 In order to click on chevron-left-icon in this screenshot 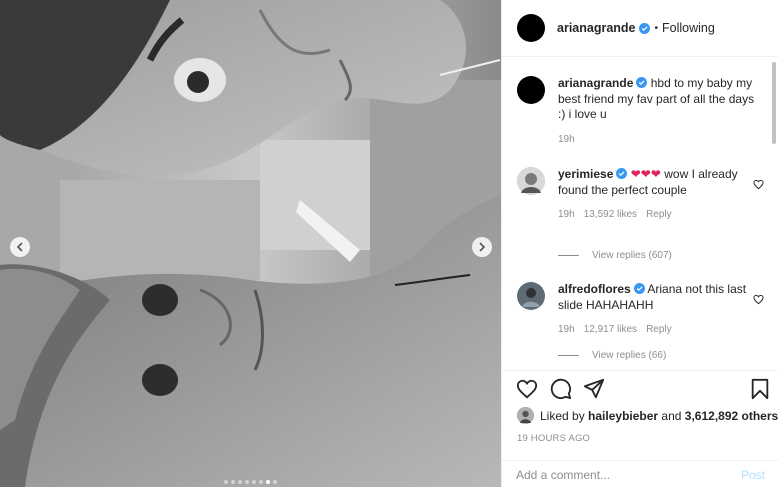, I will do `click(19, 247)`.